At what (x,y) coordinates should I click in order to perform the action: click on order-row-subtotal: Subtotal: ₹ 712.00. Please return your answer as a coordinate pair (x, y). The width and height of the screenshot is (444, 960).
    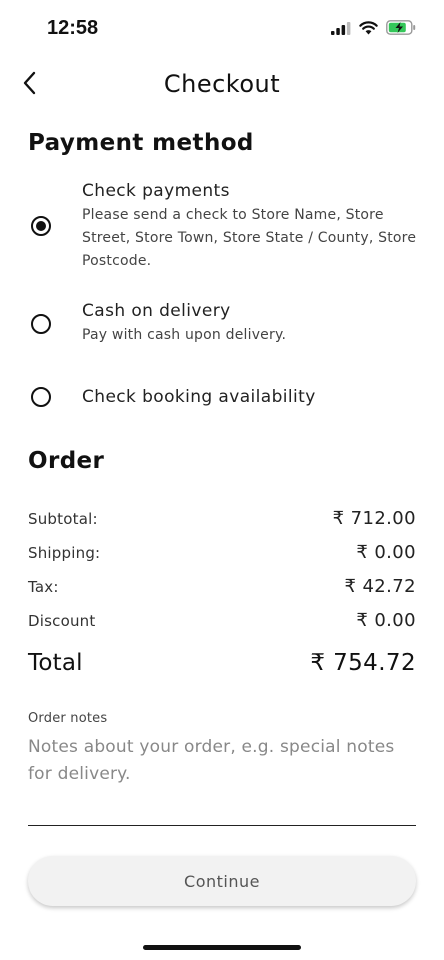
    Looking at the image, I should click on (222, 518).